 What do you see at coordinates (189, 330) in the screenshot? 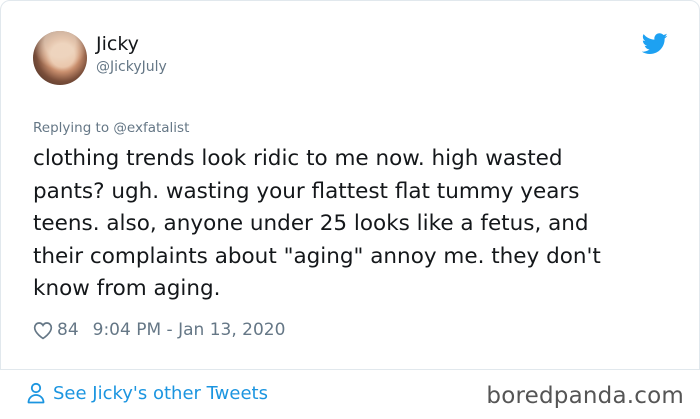
I see `timestamp: 9:04 PM - Jan 13, 2020` at bounding box center [189, 330].